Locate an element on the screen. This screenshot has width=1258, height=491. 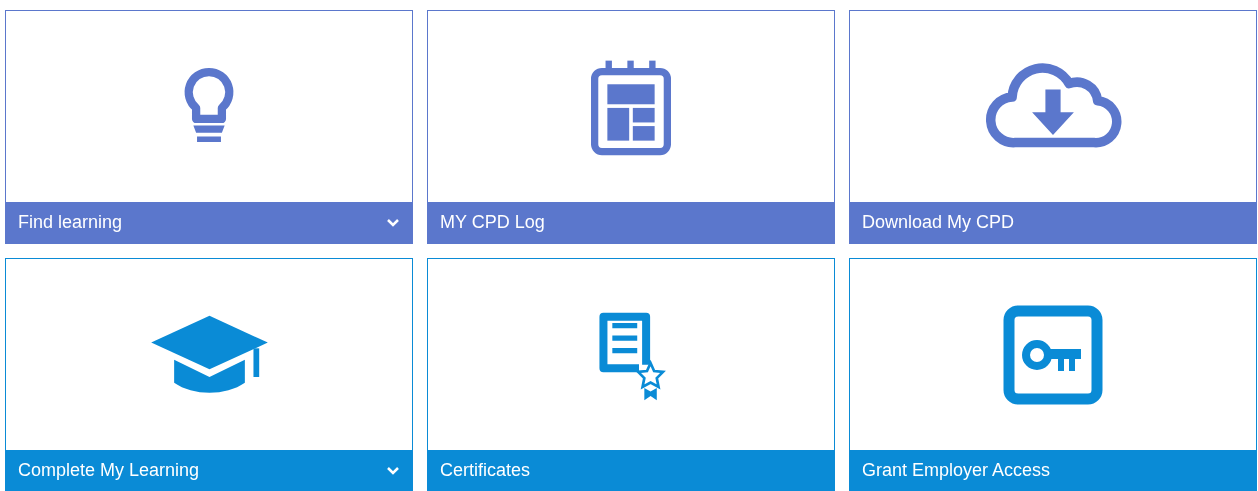
tile-label: Complete My Learning is located at coordinates (109, 470).